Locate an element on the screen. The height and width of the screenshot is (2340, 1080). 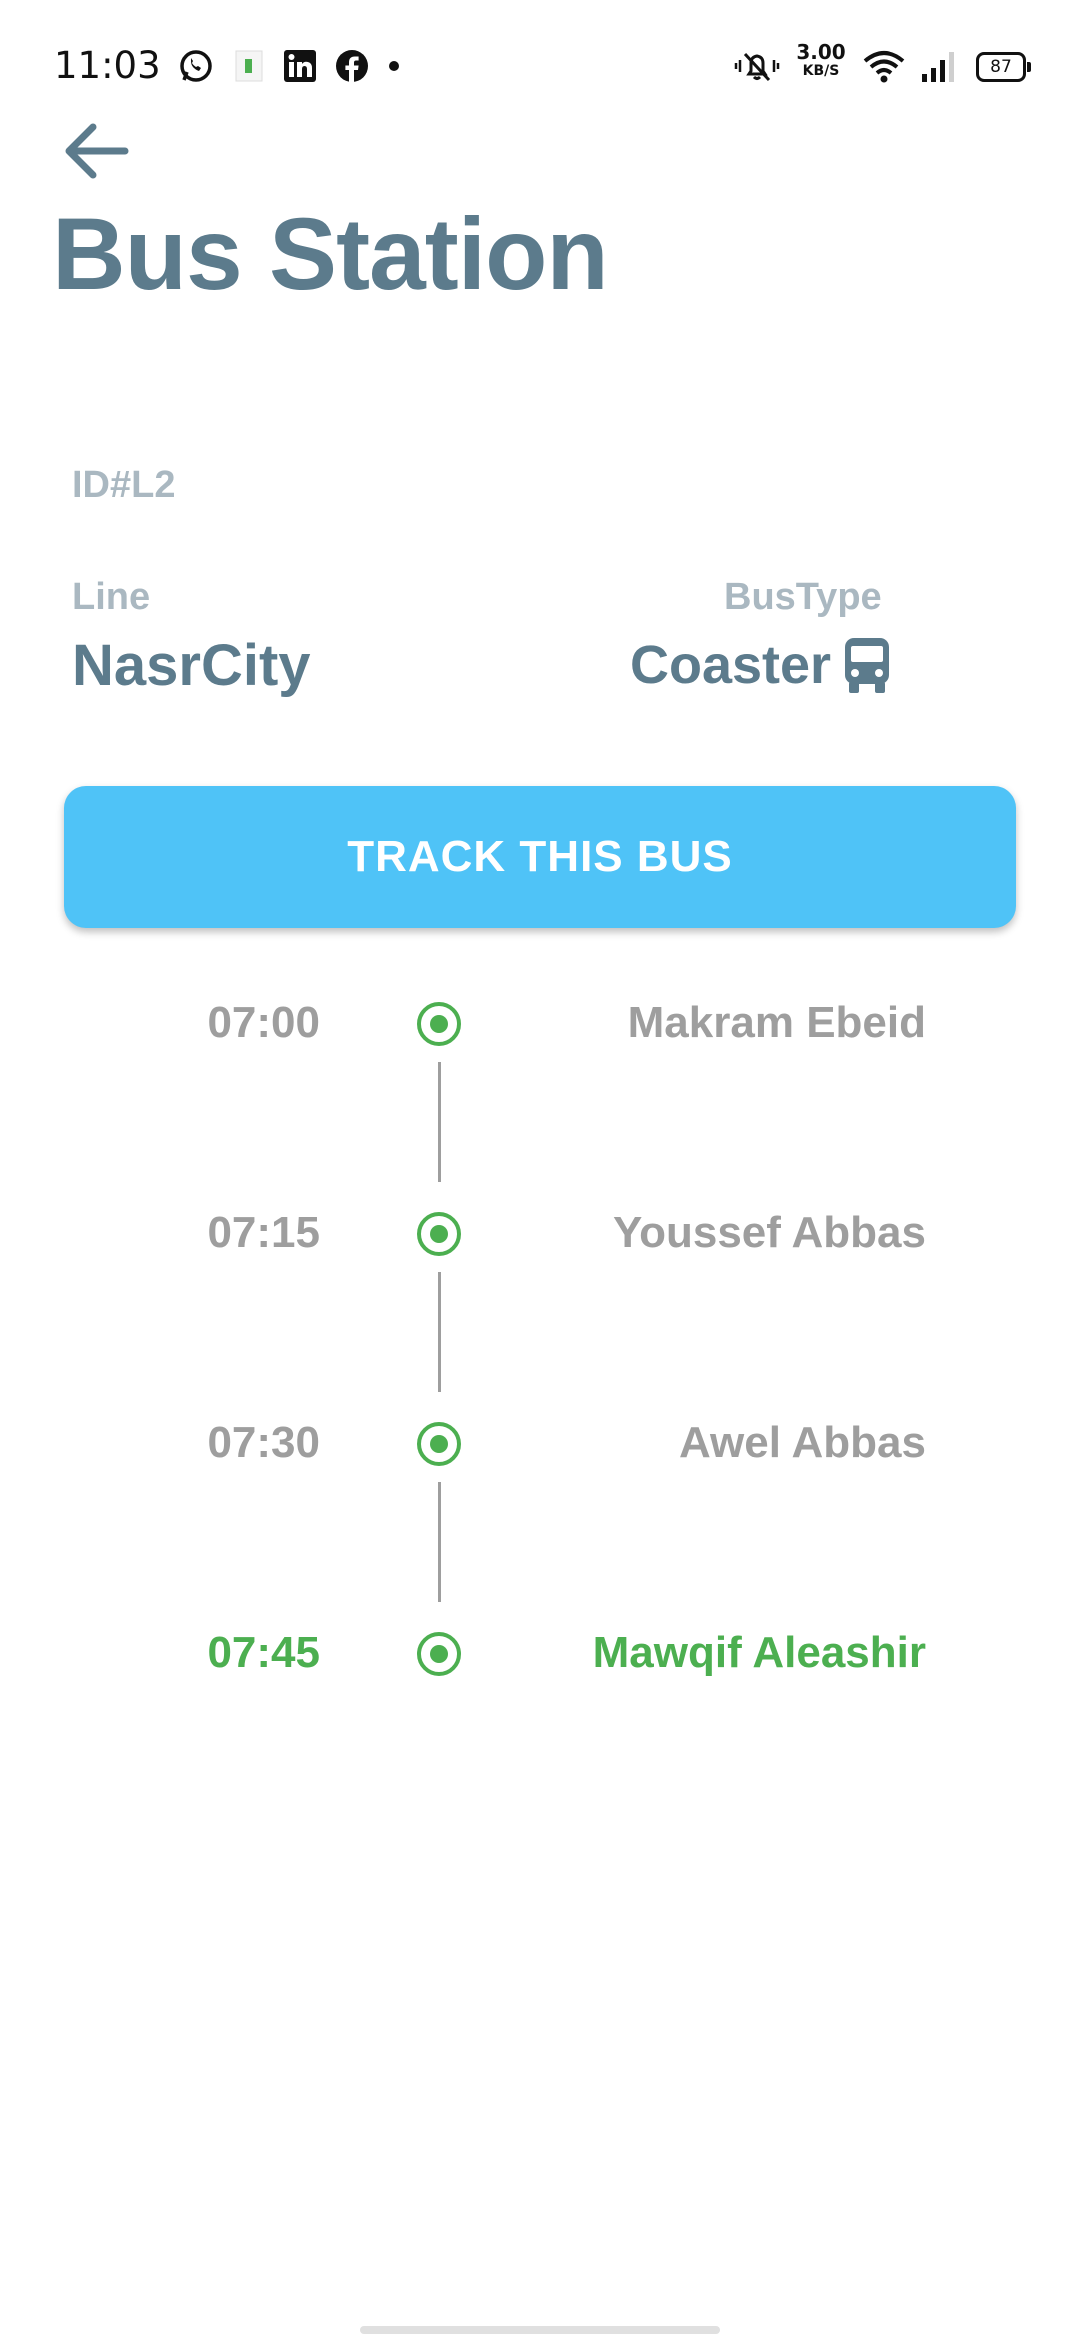
stop-time: 07:15 is located at coordinates (263, 1232).